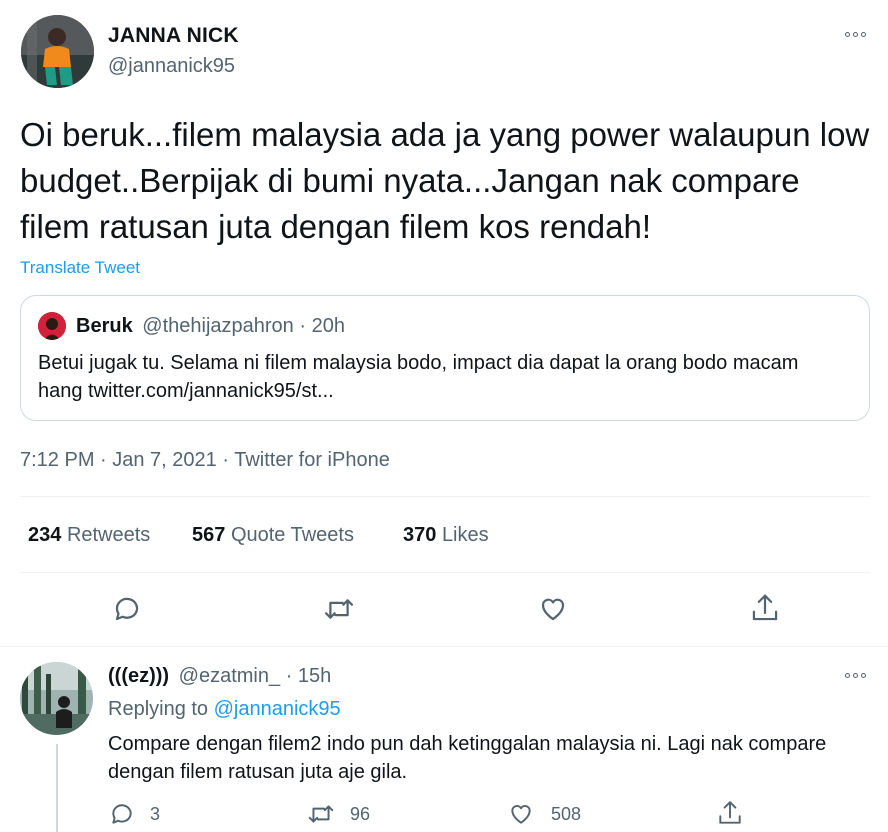  I want to click on reply-header: (((ez))) @ezatmin_ · 15h, so click(219, 676).